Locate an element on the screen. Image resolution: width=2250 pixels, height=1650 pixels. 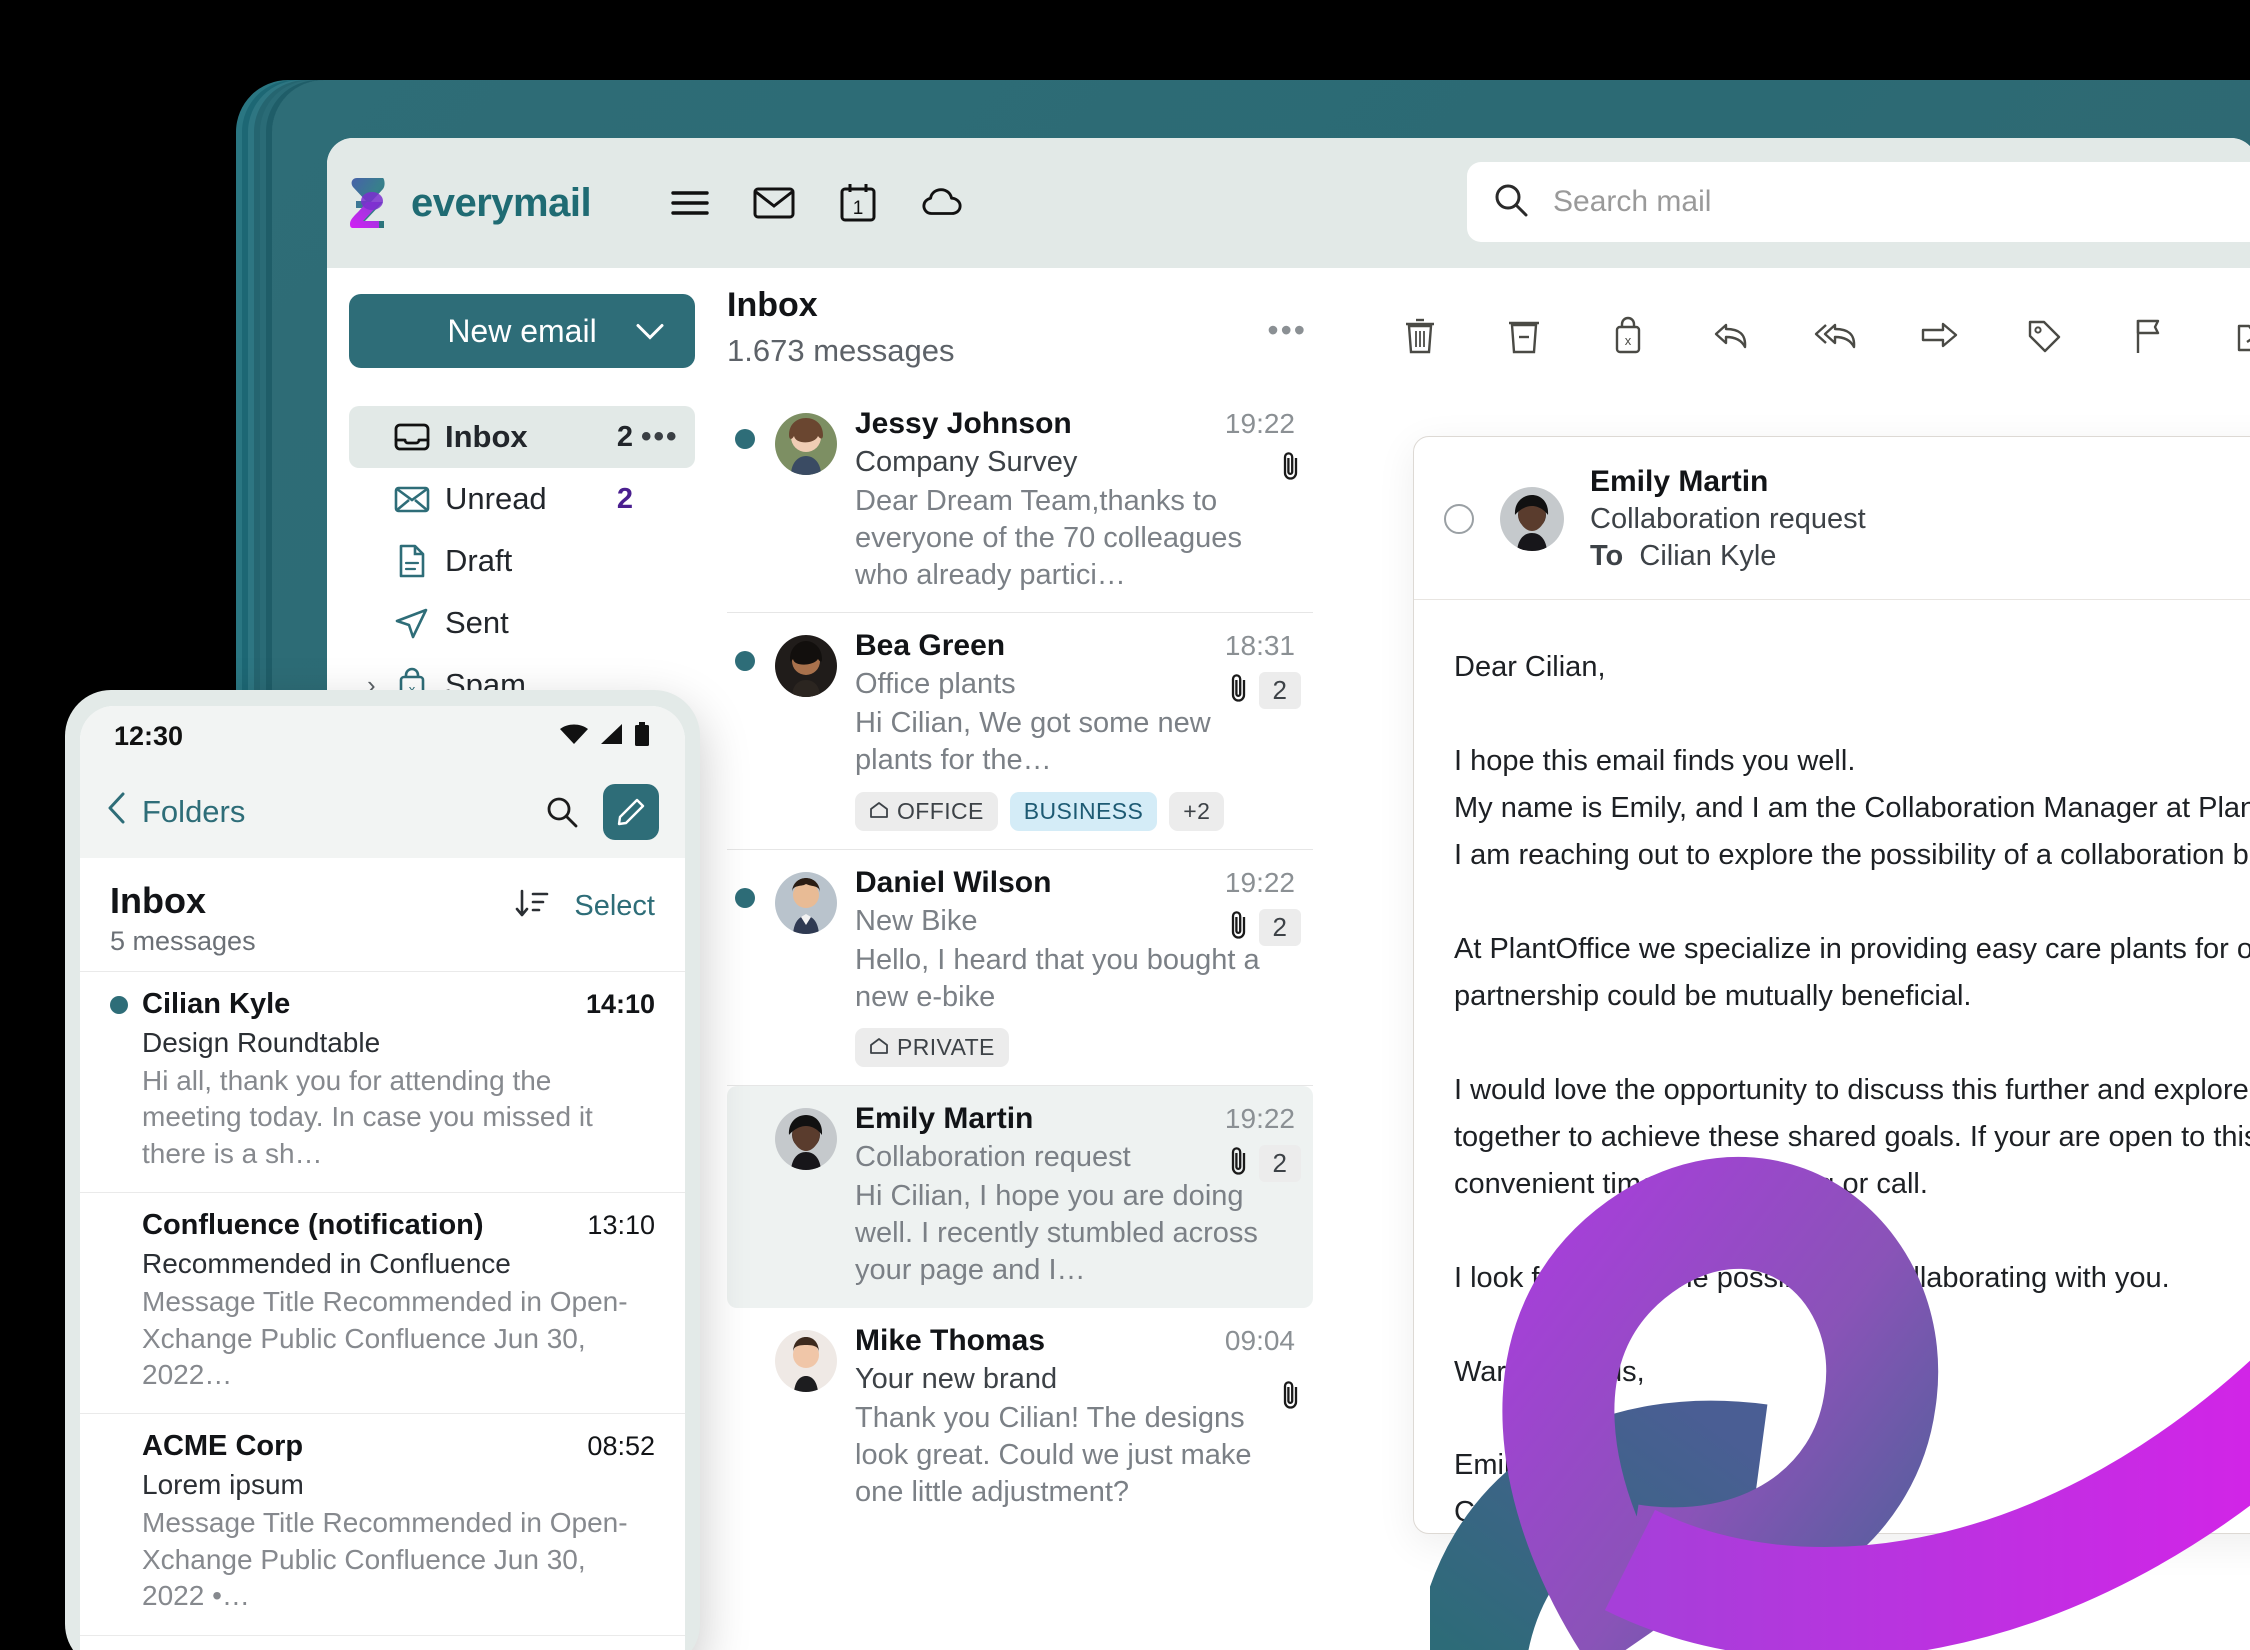
cloud-icon is located at coordinates (942, 203).